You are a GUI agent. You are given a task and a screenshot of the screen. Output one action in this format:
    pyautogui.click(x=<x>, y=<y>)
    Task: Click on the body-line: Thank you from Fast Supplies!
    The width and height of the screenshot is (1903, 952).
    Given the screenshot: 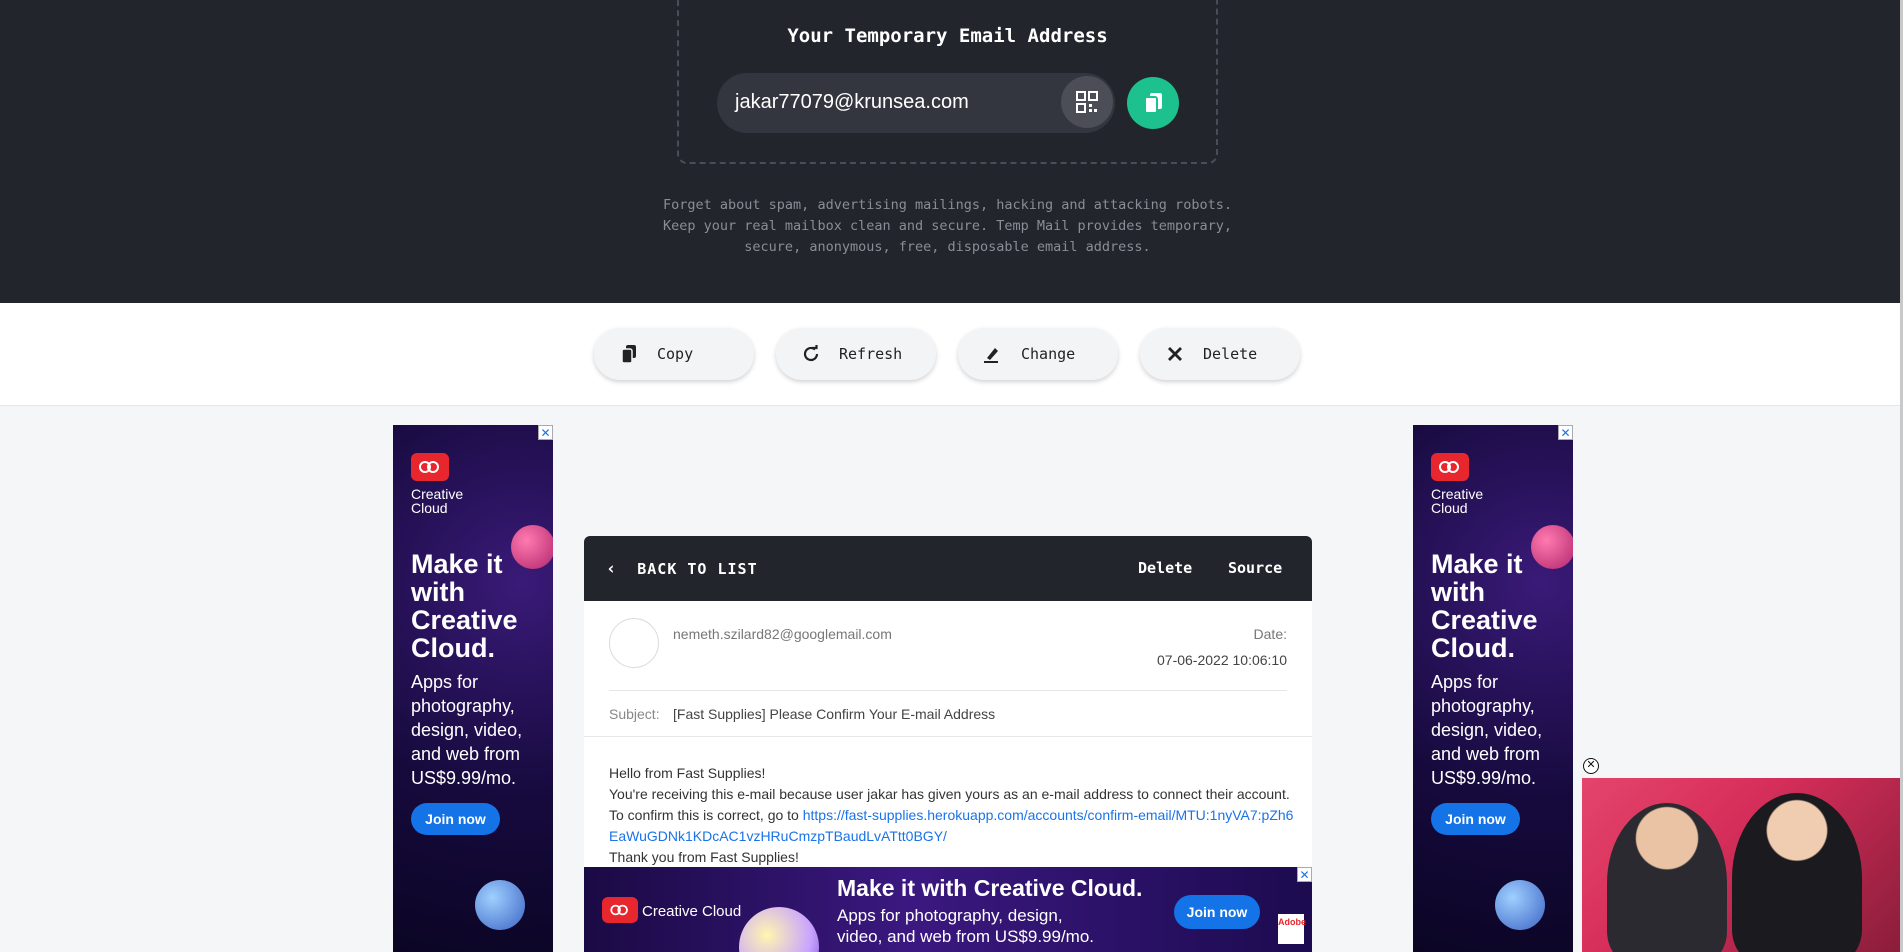 What is the action you would take?
    pyautogui.click(x=704, y=857)
    